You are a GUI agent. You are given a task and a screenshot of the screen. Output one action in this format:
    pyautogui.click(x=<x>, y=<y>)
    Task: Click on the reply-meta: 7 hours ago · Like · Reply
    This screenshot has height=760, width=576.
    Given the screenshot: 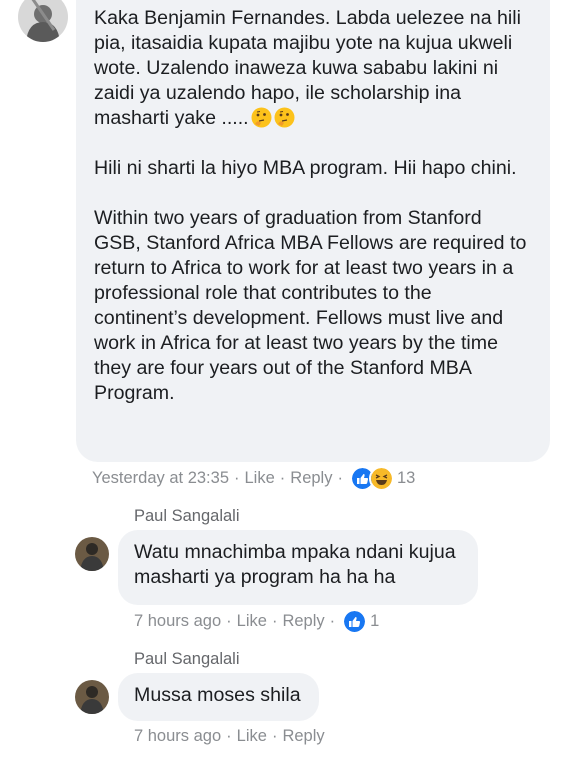 What is the action you would take?
    pyautogui.click(x=229, y=736)
    